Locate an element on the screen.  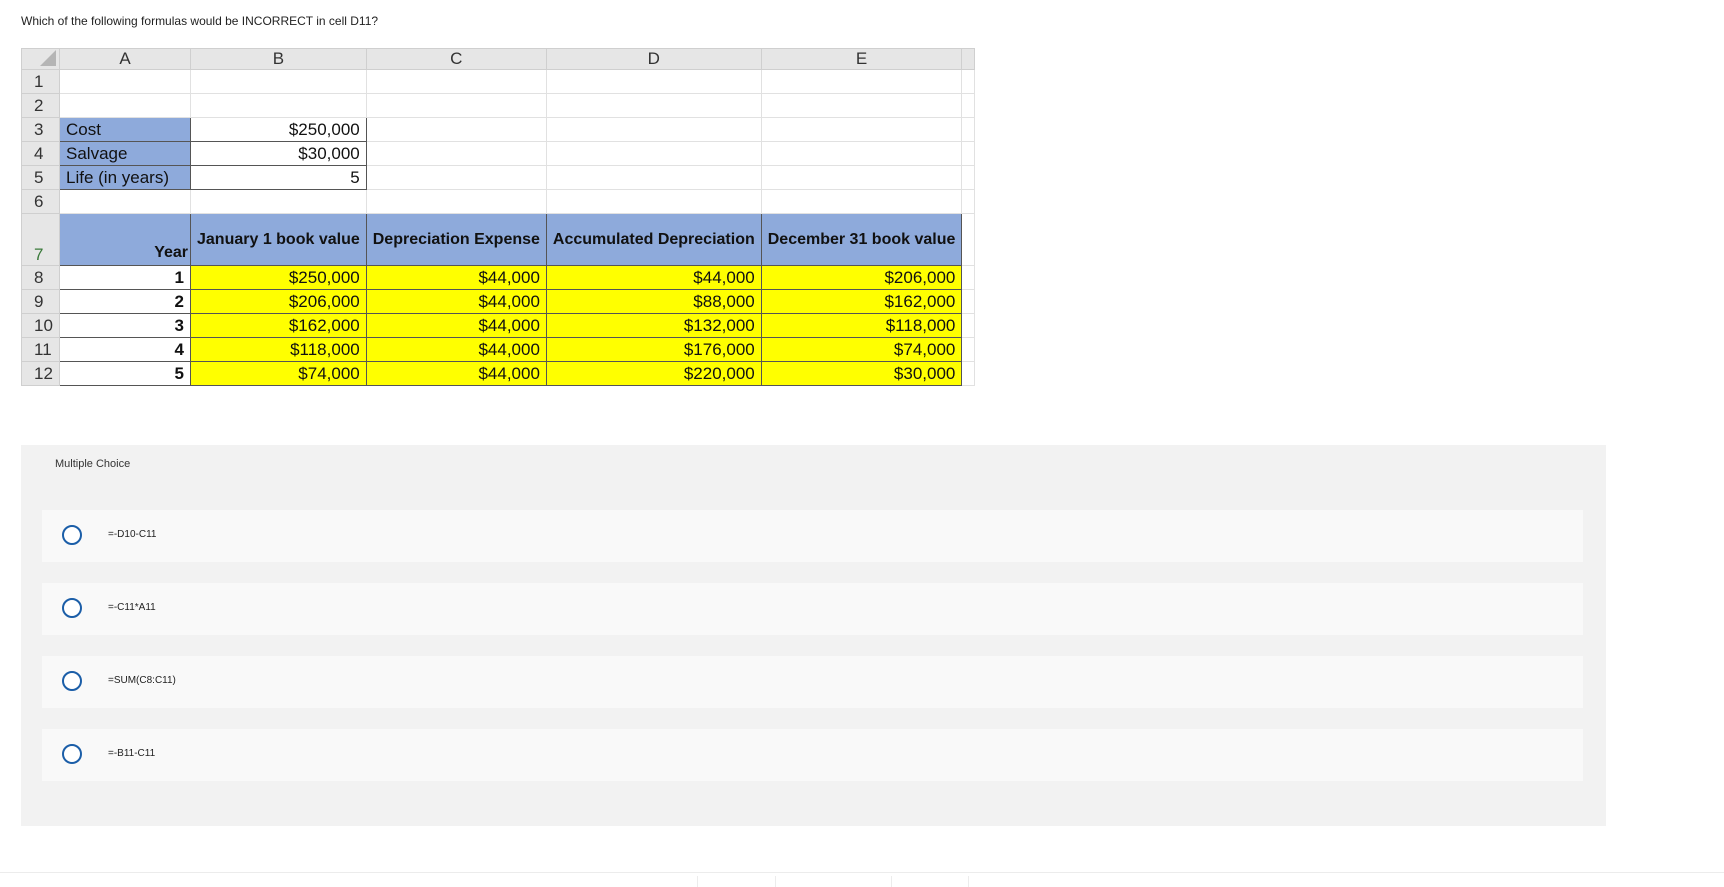
select-all-corner is located at coordinates (40, 59).